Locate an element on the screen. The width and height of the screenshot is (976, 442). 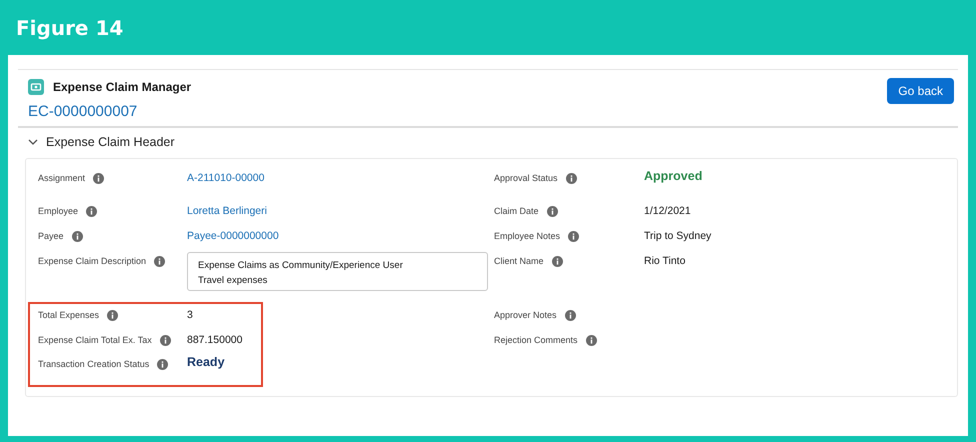
field-link: Payee-0000000000 is located at coordinates (340, 239).